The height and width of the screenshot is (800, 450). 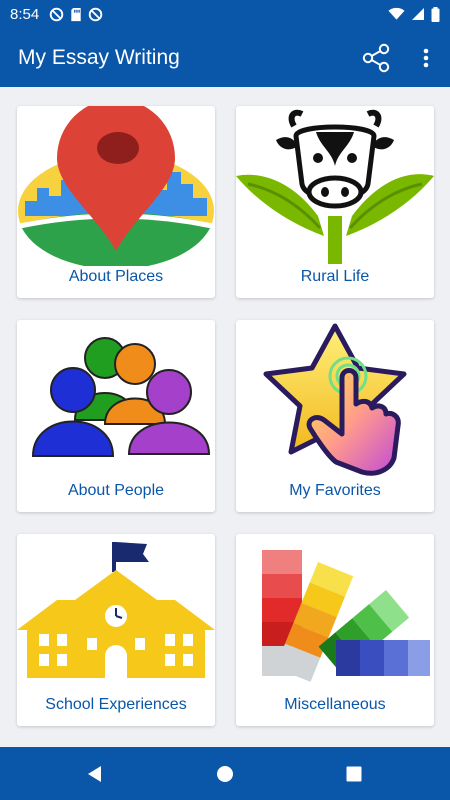 I want to click on card-school-experiences: School Experiences, so click(x=116, y=630).